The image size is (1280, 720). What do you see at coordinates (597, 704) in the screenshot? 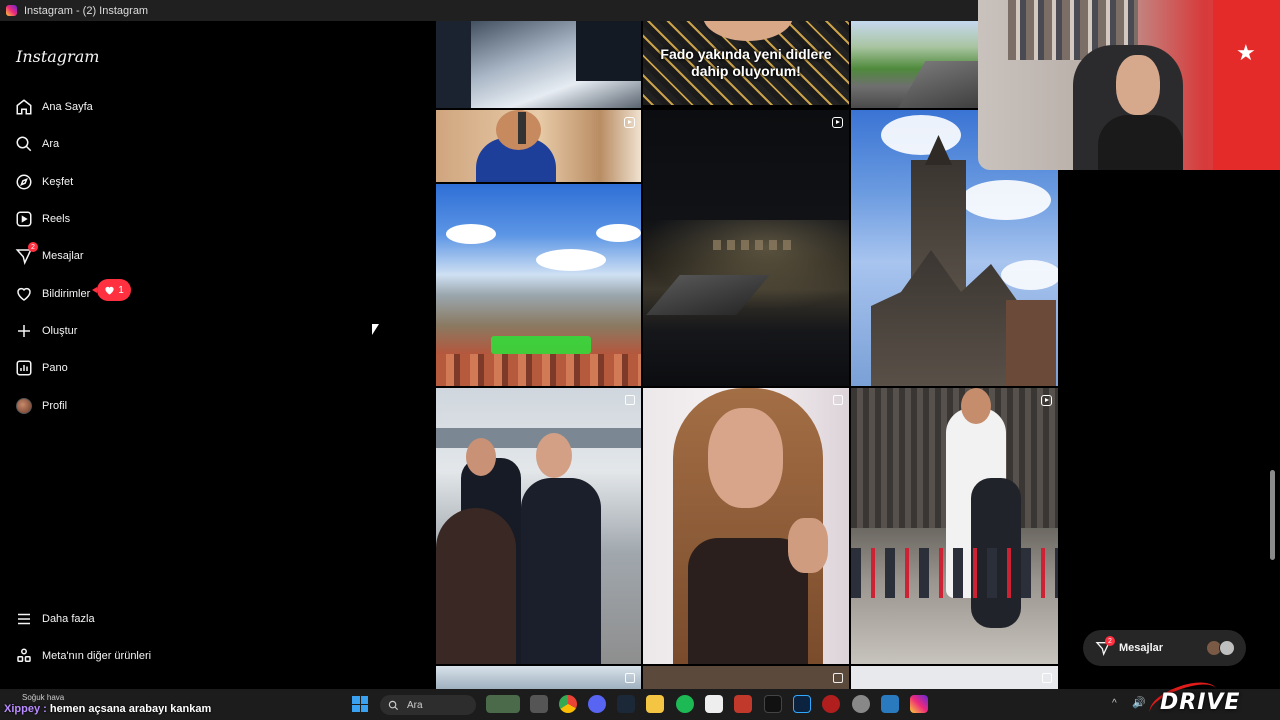
I see `discord-icon` at bounding box center [597, 704].